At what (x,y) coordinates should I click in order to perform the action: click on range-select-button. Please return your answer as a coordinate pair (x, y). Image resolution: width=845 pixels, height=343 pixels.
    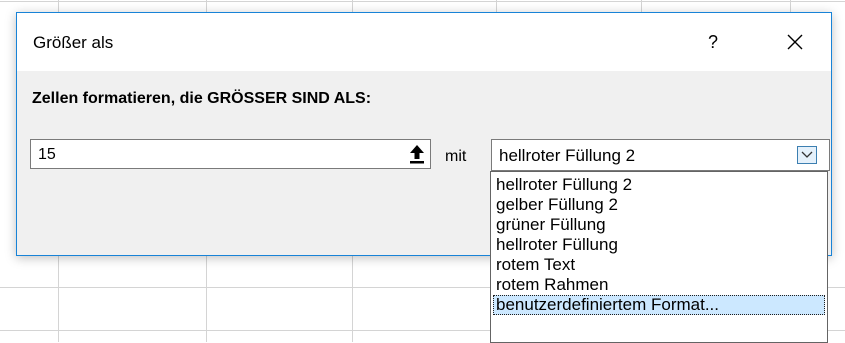
    Looking at the image, I should click on (417, 154).